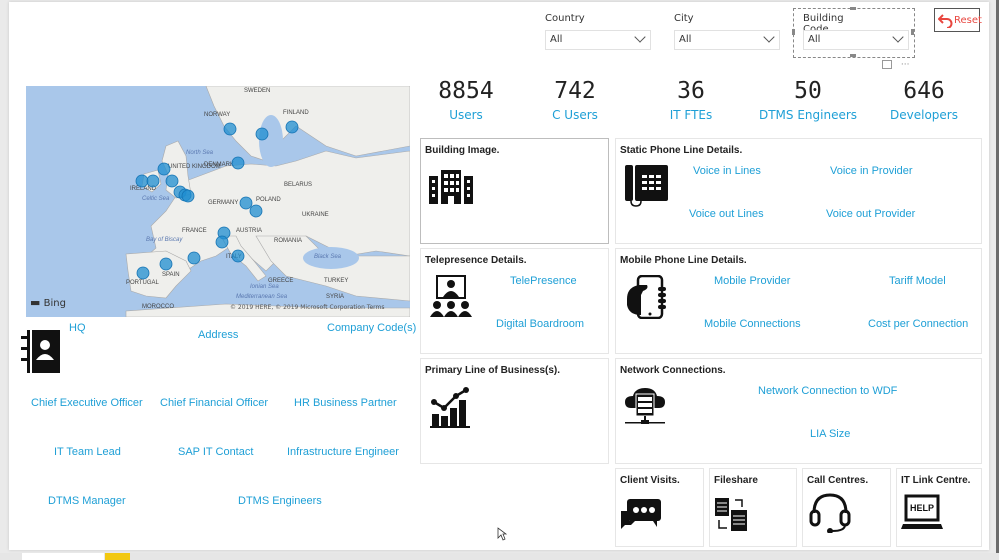 Image resolution: width=999 pixels, height=560 pixels. Describe the element at coordinates (924, 100) in the screenshot. I see `kpi-developers: 646 Developers` at that location.